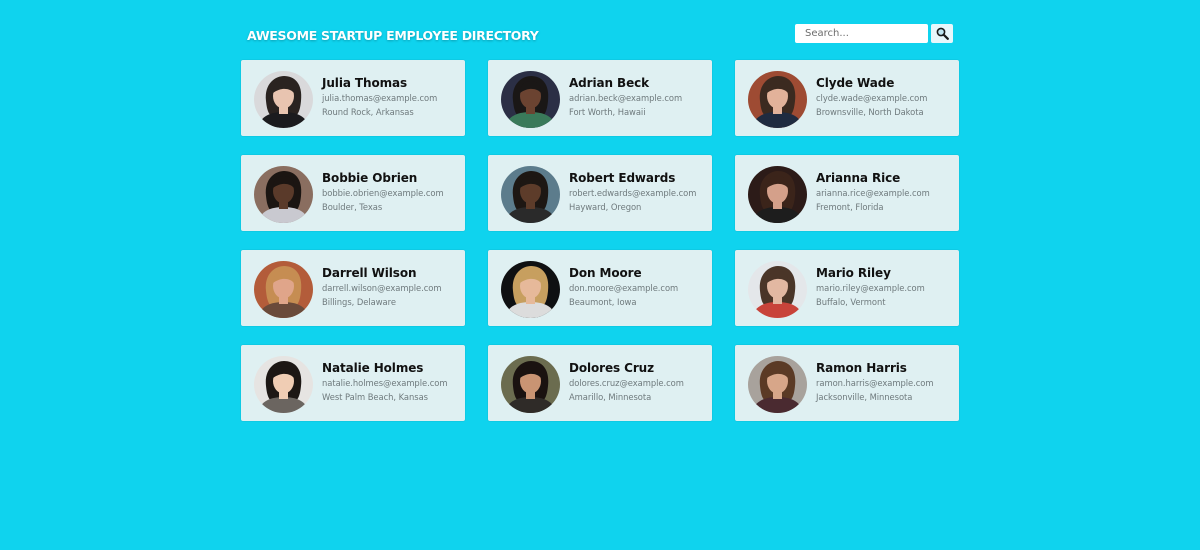 The width and height of the screenshot is (1200, 550). I want to click on employee-email: dolores.cruz@example.com, so click(626, 383).